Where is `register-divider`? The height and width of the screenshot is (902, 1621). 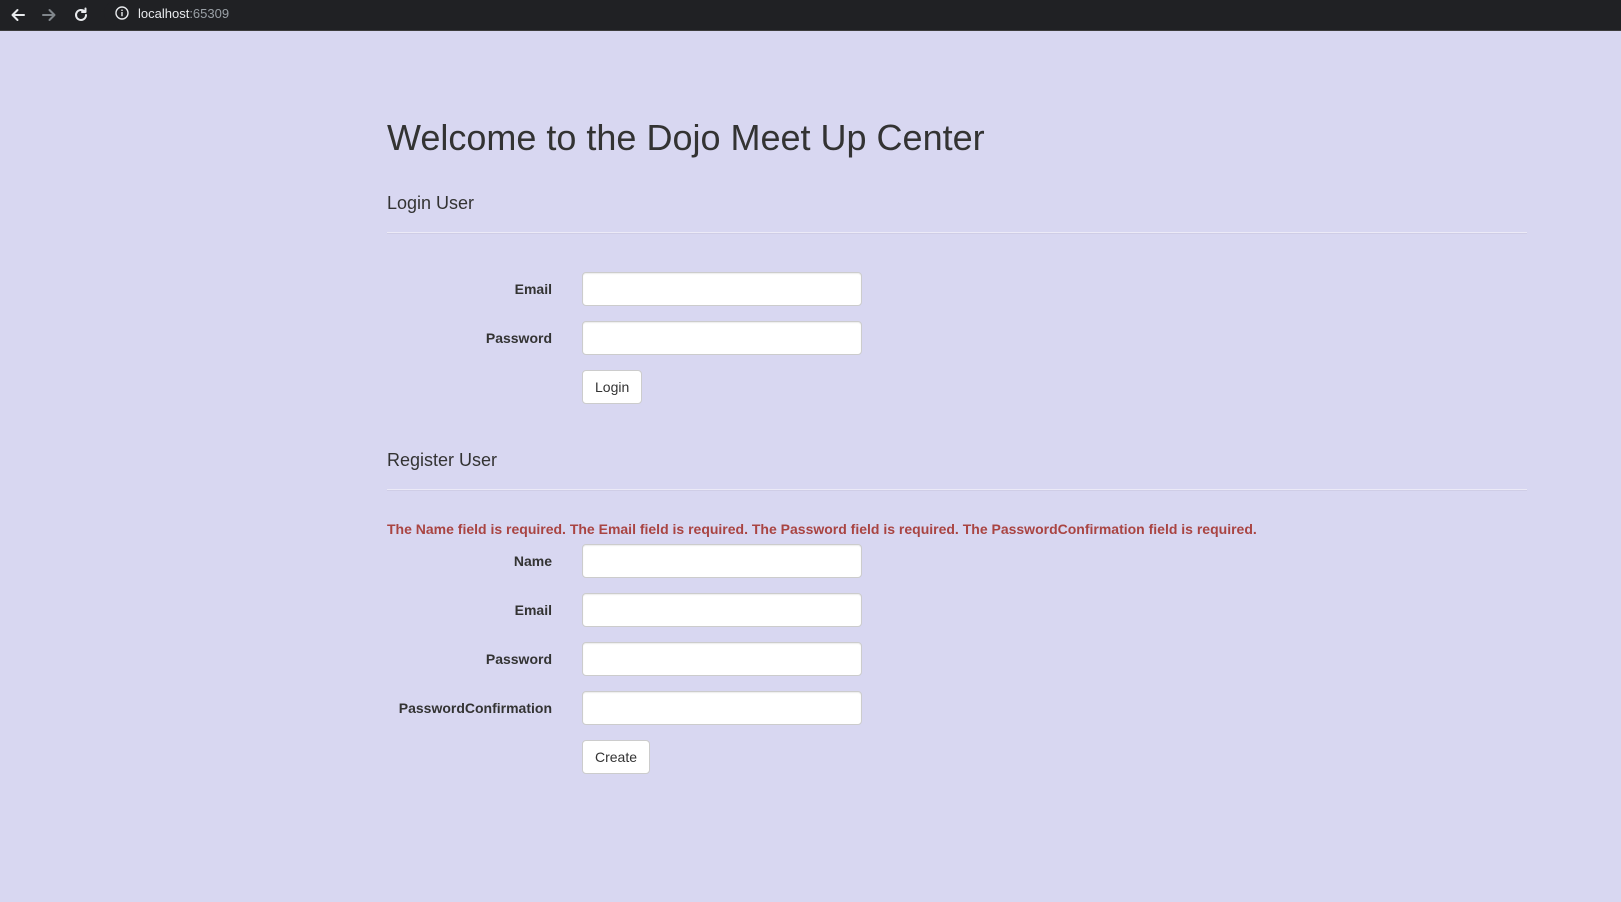
register-divider is located at coordinates (957, 490).